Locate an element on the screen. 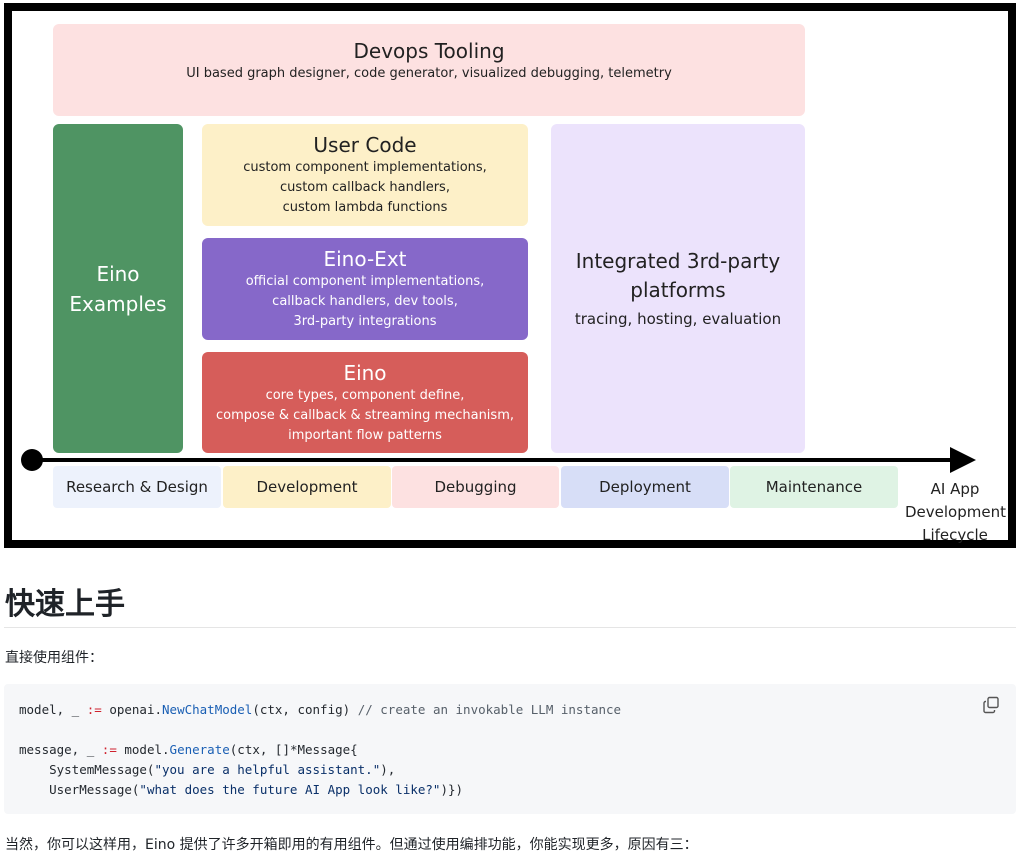  code-token: message, _ is located at coordinates (60, 749).